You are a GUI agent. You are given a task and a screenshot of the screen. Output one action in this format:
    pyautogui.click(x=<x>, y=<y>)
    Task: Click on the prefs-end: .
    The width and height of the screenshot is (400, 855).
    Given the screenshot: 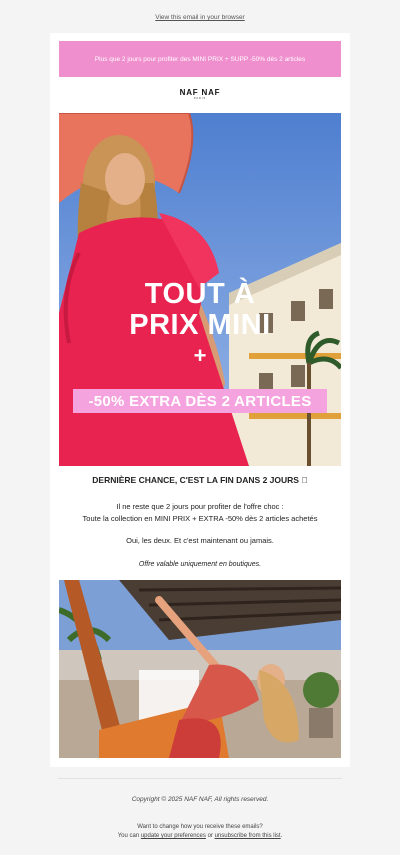 What is the action you would take?
    pyautogui.click(x=281, y=836)
    